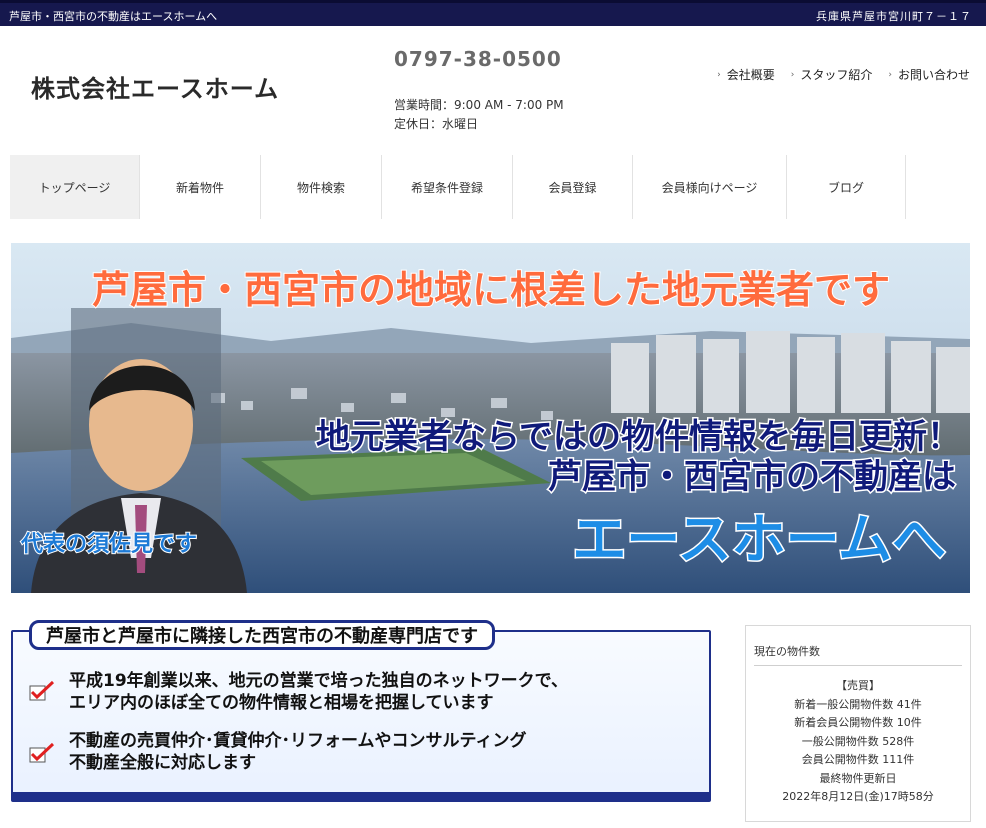 This screenshot has width=986, height=828. I want to click on hero-caption: 代表の須佐見です, so click(108, 544).